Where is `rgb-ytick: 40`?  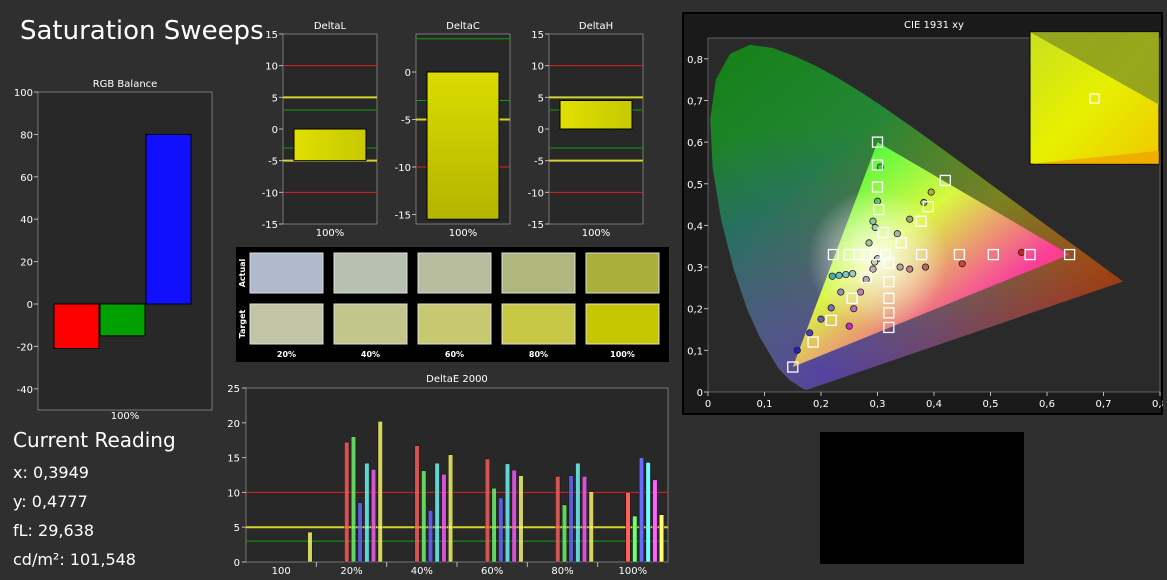
rgb-ytick: 40 is located at coordinates (26, 220).